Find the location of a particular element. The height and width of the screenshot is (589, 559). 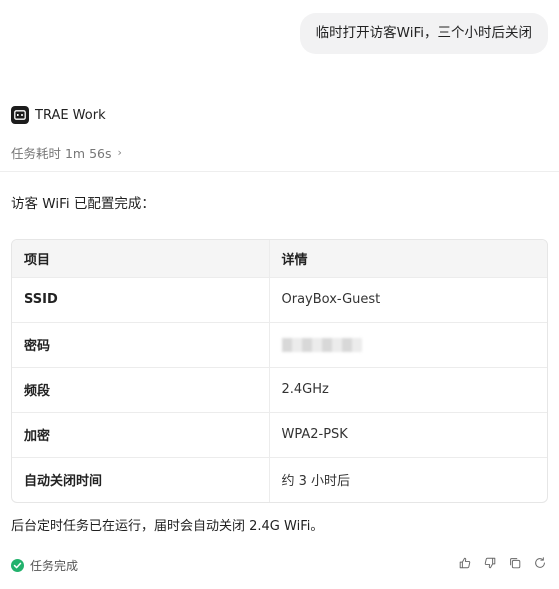

user-message-bubble: 临时打开访客WiFi，三个小时后关闭 is located at coordinates (423, 33).